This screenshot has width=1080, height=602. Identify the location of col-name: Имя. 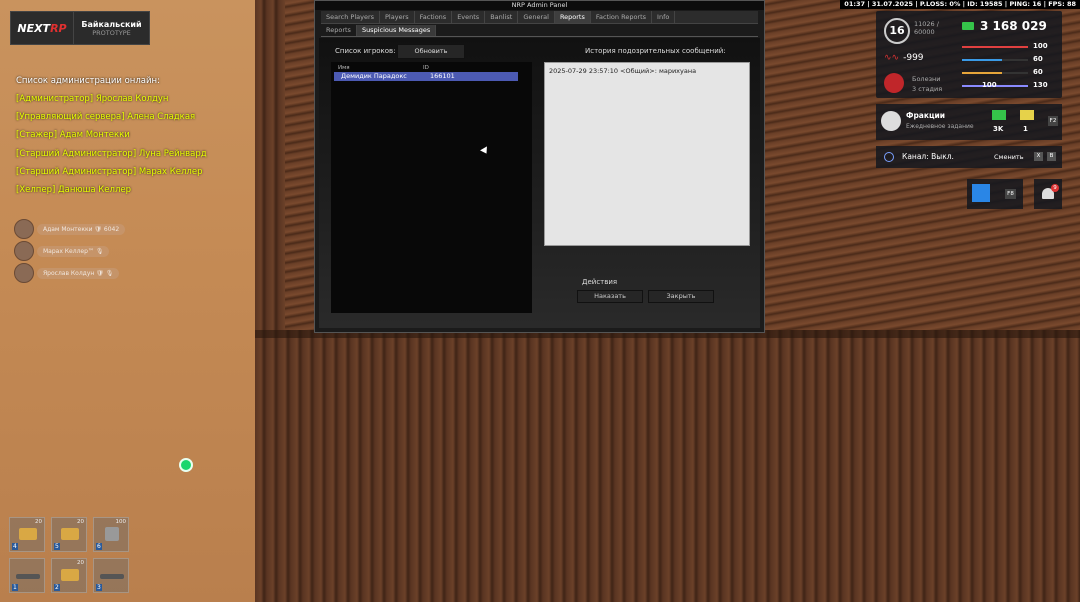
(344, 68).